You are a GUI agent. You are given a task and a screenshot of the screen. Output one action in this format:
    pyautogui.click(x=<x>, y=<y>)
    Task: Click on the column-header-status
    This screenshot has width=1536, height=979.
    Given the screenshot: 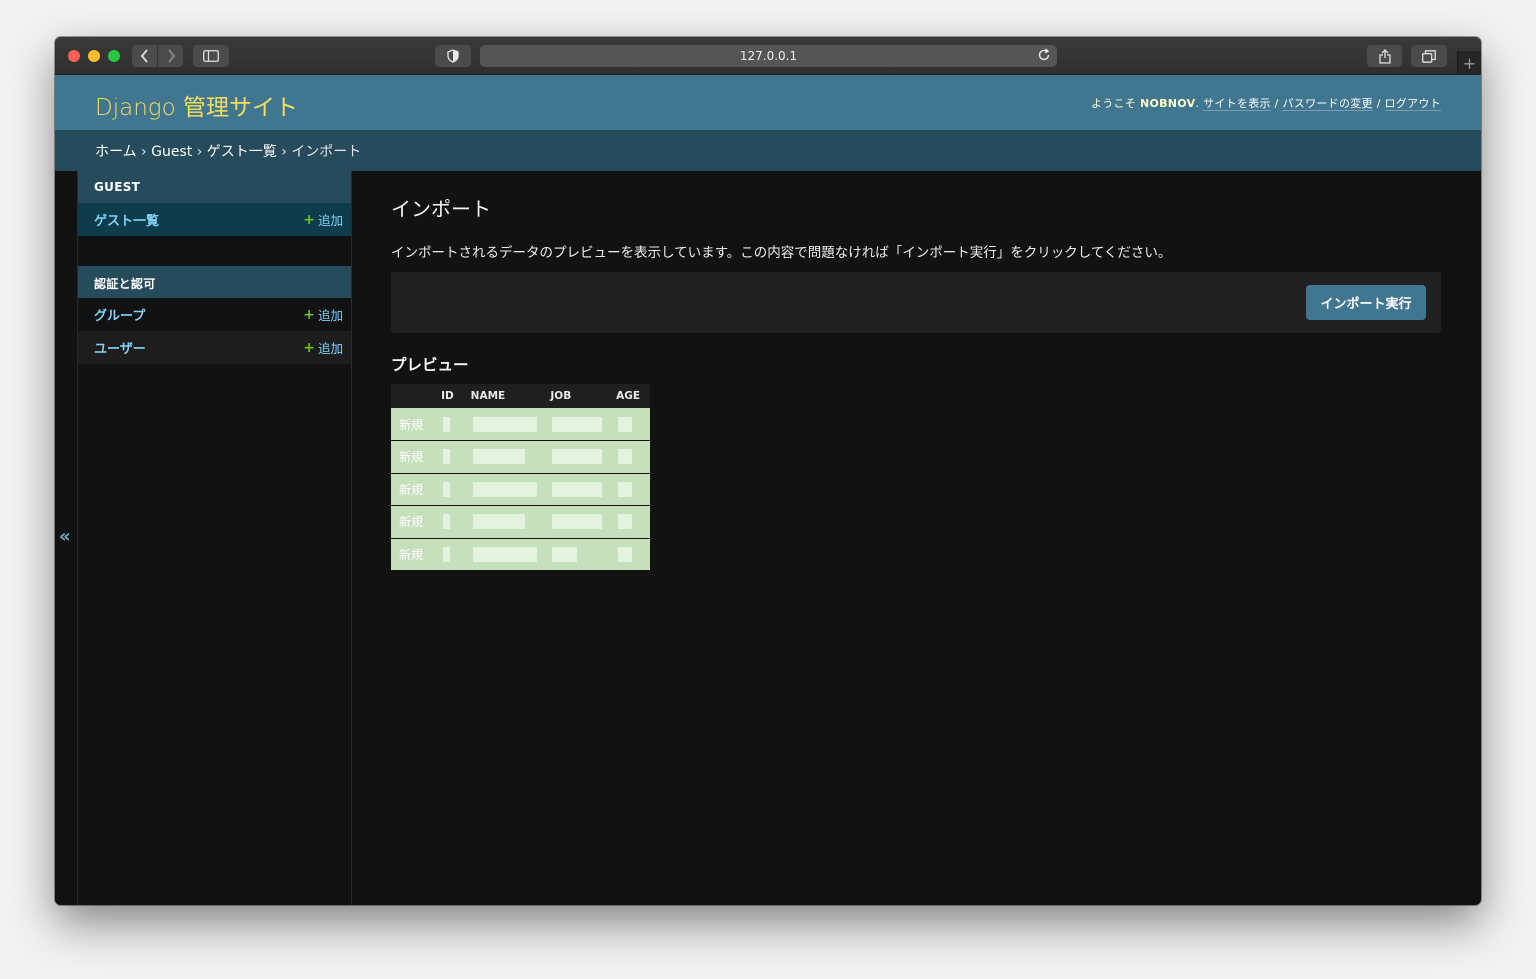 What is the action you would take?
    pyautogui.click(x=413, y=396)
    